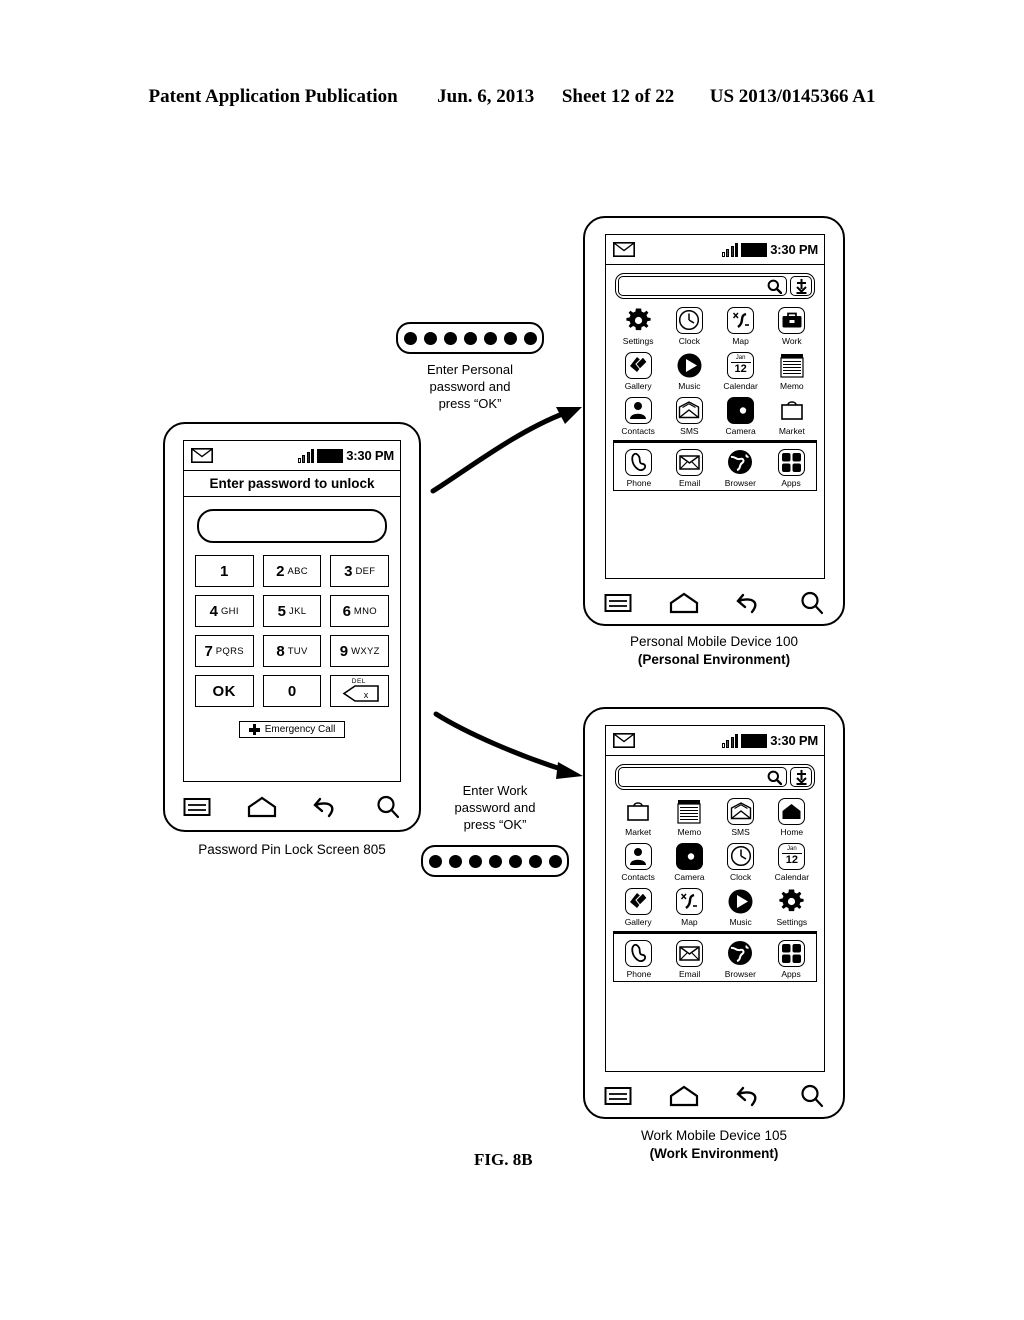 This screenshot has height=1320, width=1024. Describe the element at coordinates (292, 526) in the screenshot. I see `password-input` at that location.